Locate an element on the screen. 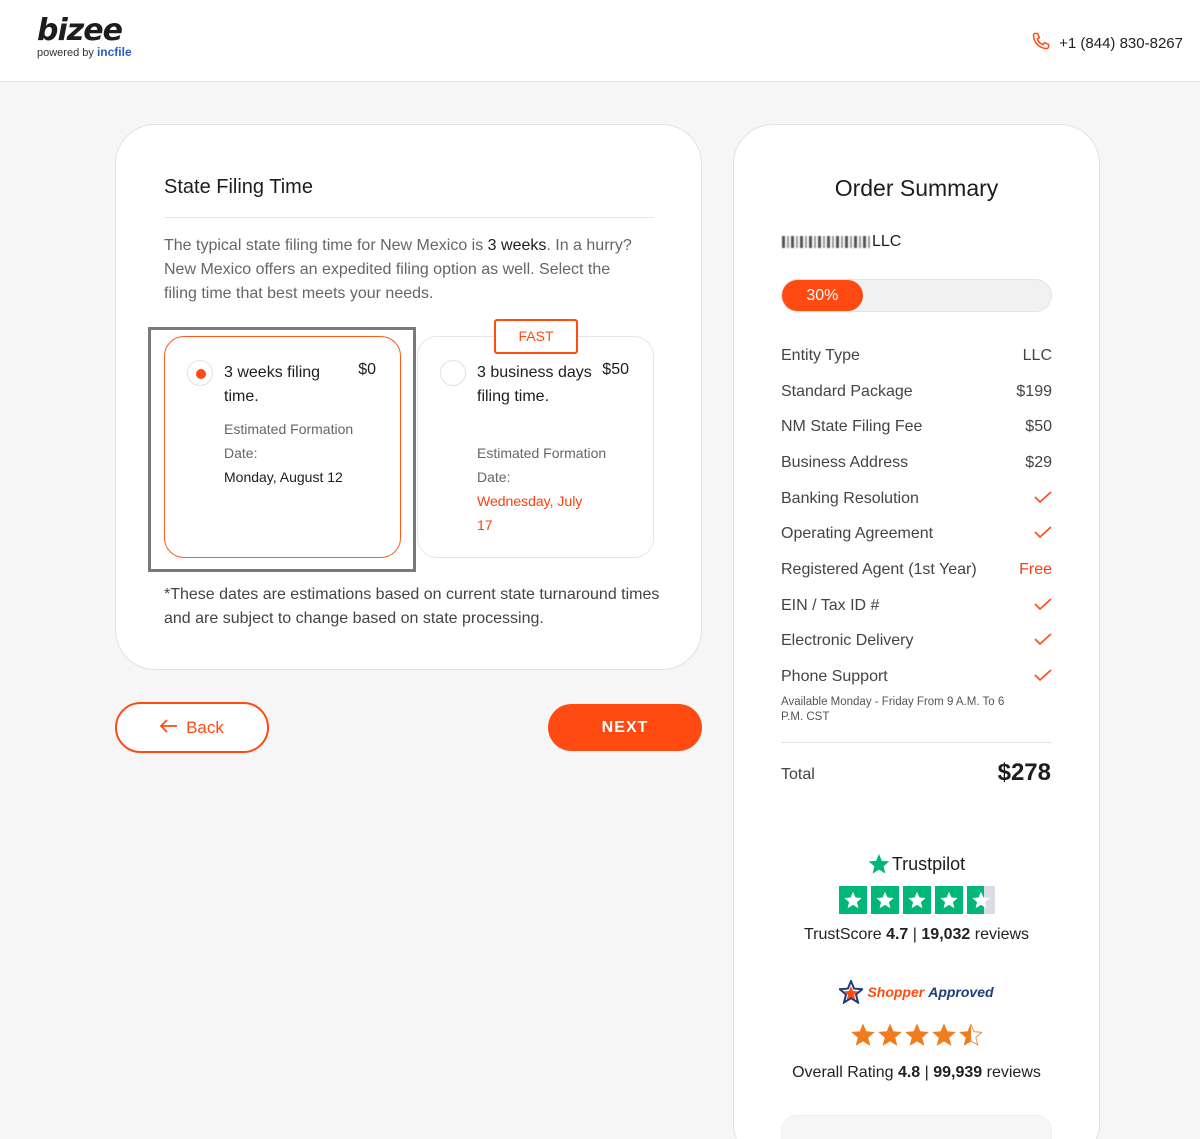  summary-line: Phone Support is located at coordinates (916, 677).